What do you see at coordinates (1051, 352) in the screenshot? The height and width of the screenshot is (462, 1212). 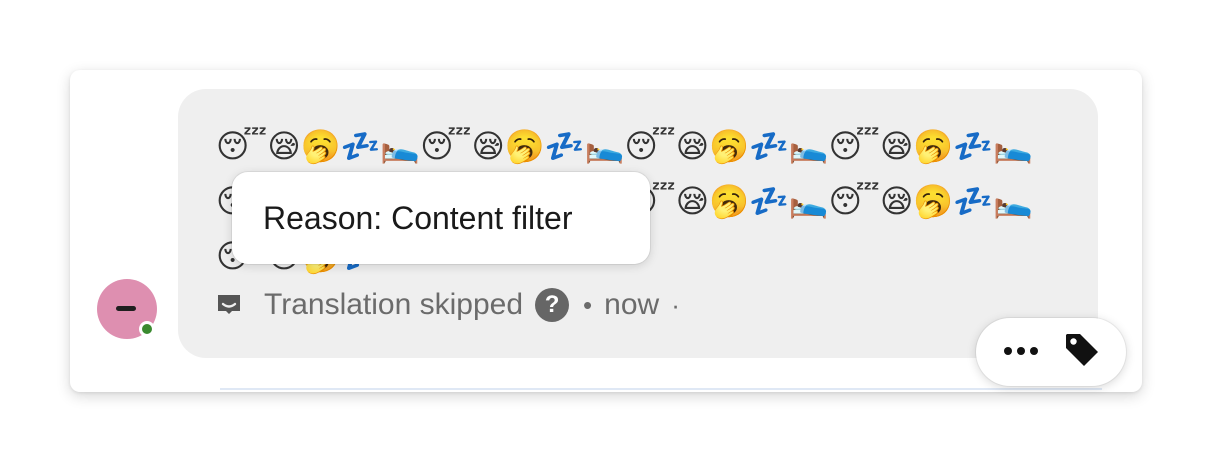 I see `message-actions` at bounding box center [1051, 352].